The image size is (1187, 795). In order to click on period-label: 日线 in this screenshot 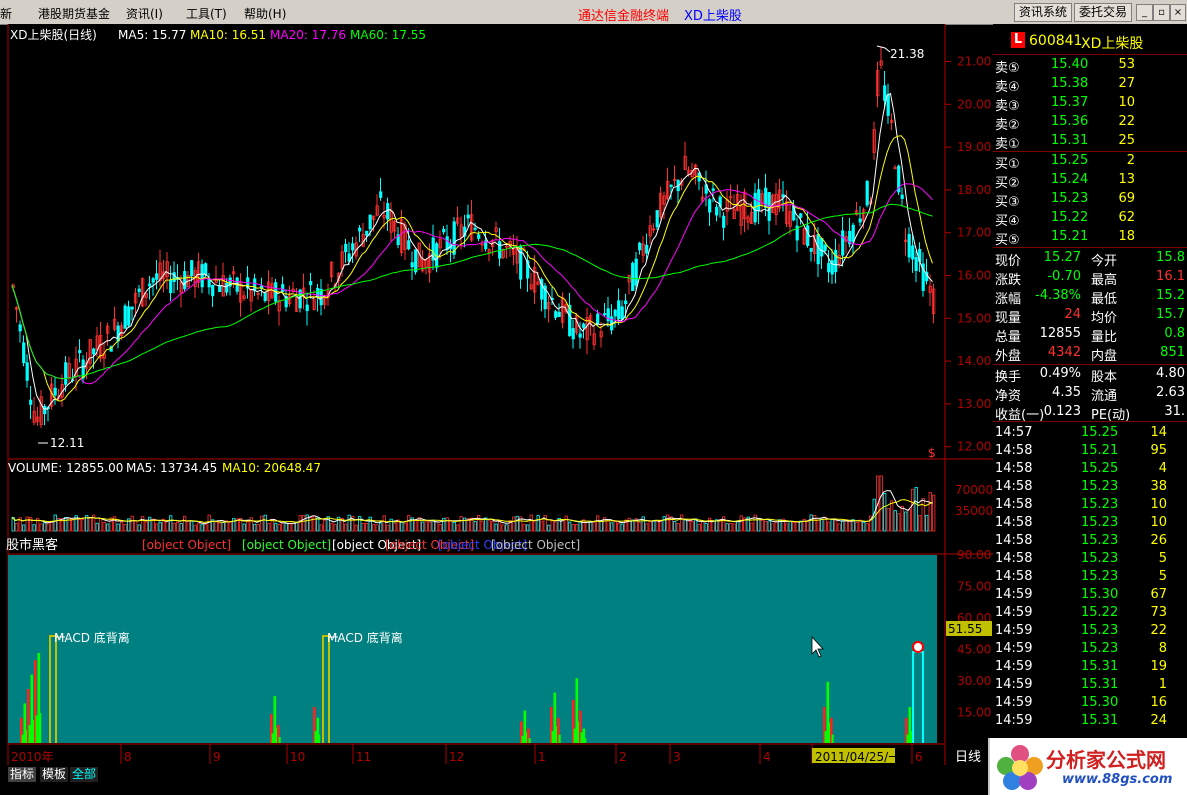, I will do `click(968, 757)`.